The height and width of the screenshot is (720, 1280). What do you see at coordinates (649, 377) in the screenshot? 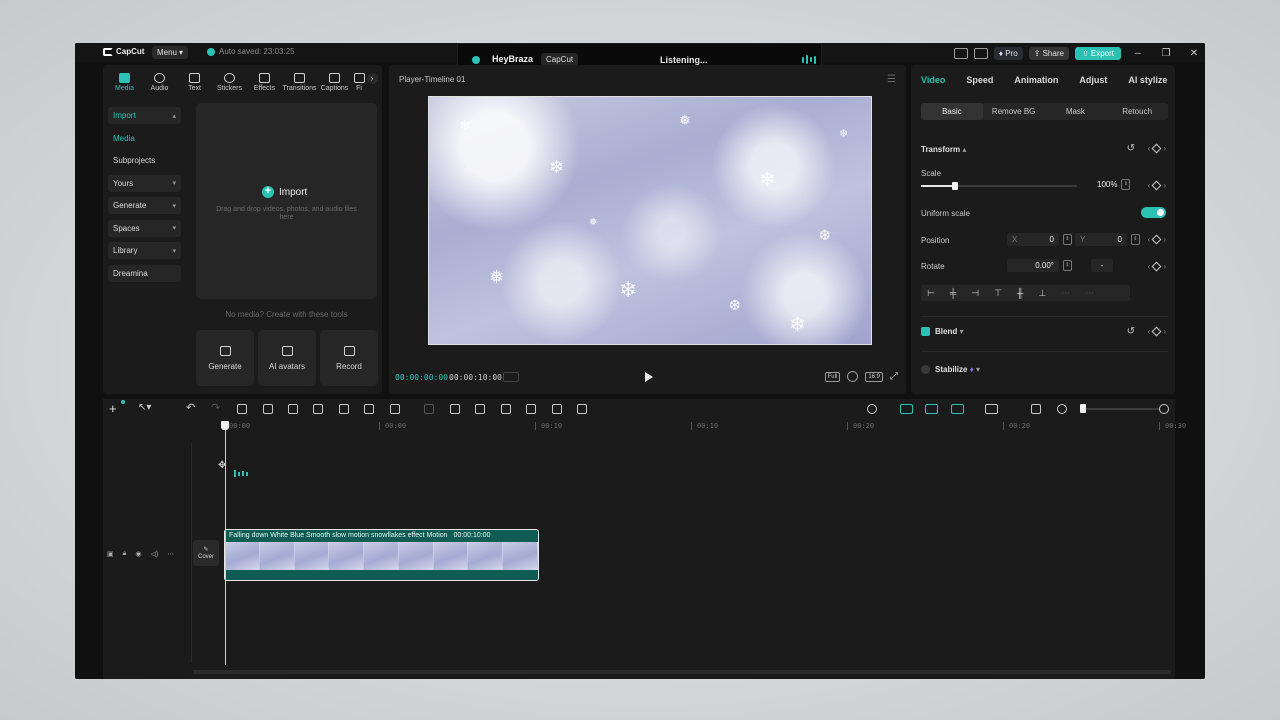
I see `play-button` at bounding box center [649, 377].